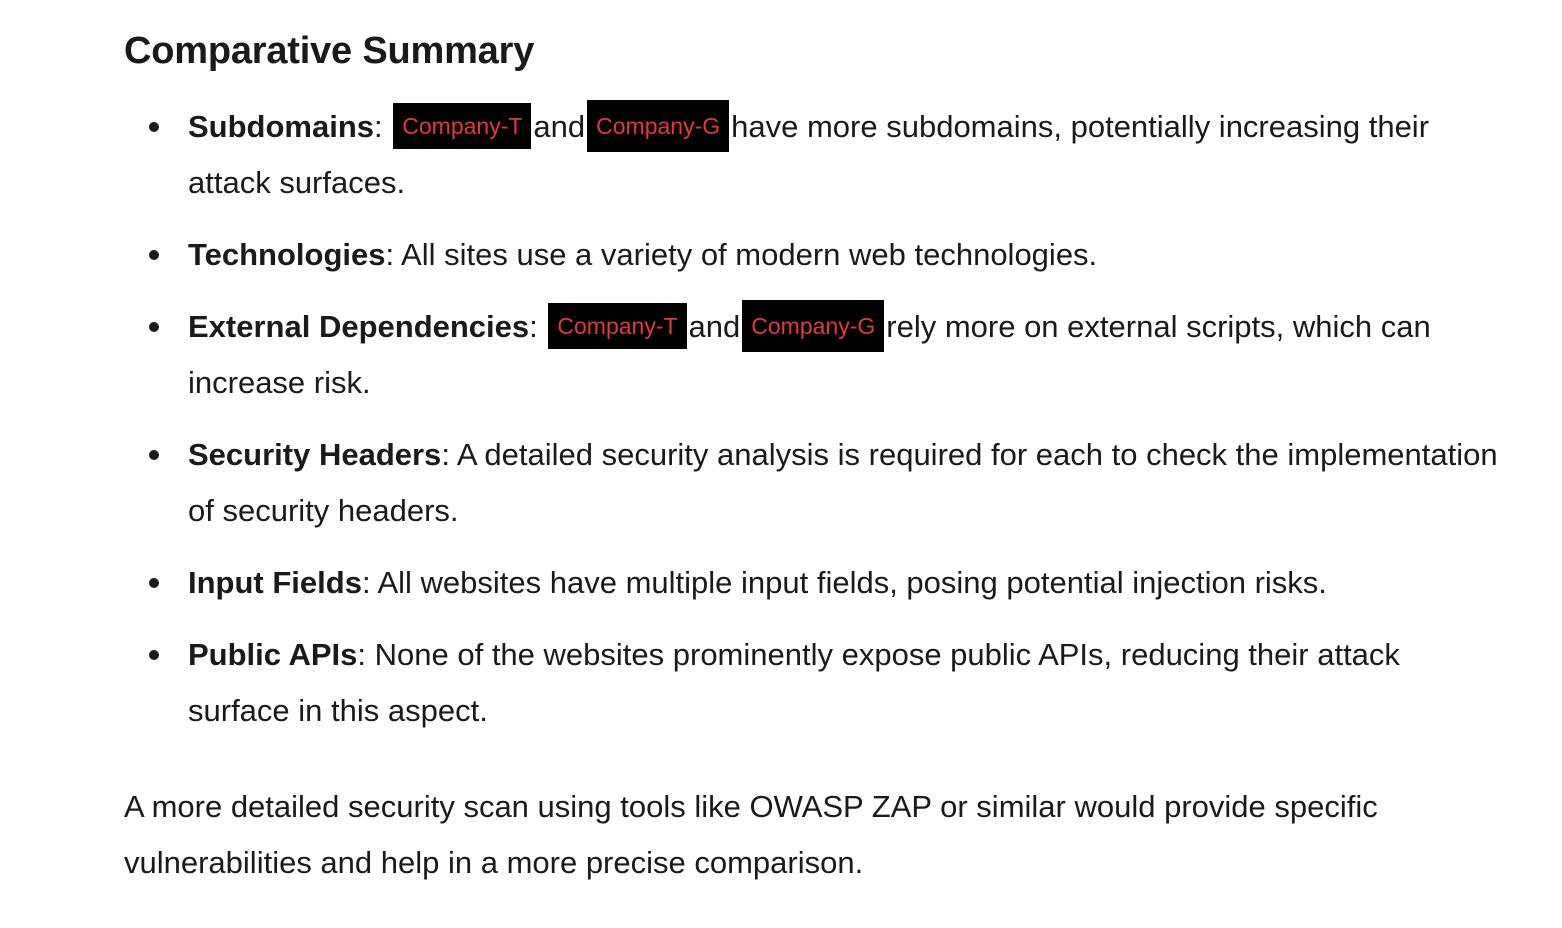 This screenshot has height=928, width=1562. Describe the element at coordinates (287, 254) in the screenshot. I see `item-term: Technologies` at that location.